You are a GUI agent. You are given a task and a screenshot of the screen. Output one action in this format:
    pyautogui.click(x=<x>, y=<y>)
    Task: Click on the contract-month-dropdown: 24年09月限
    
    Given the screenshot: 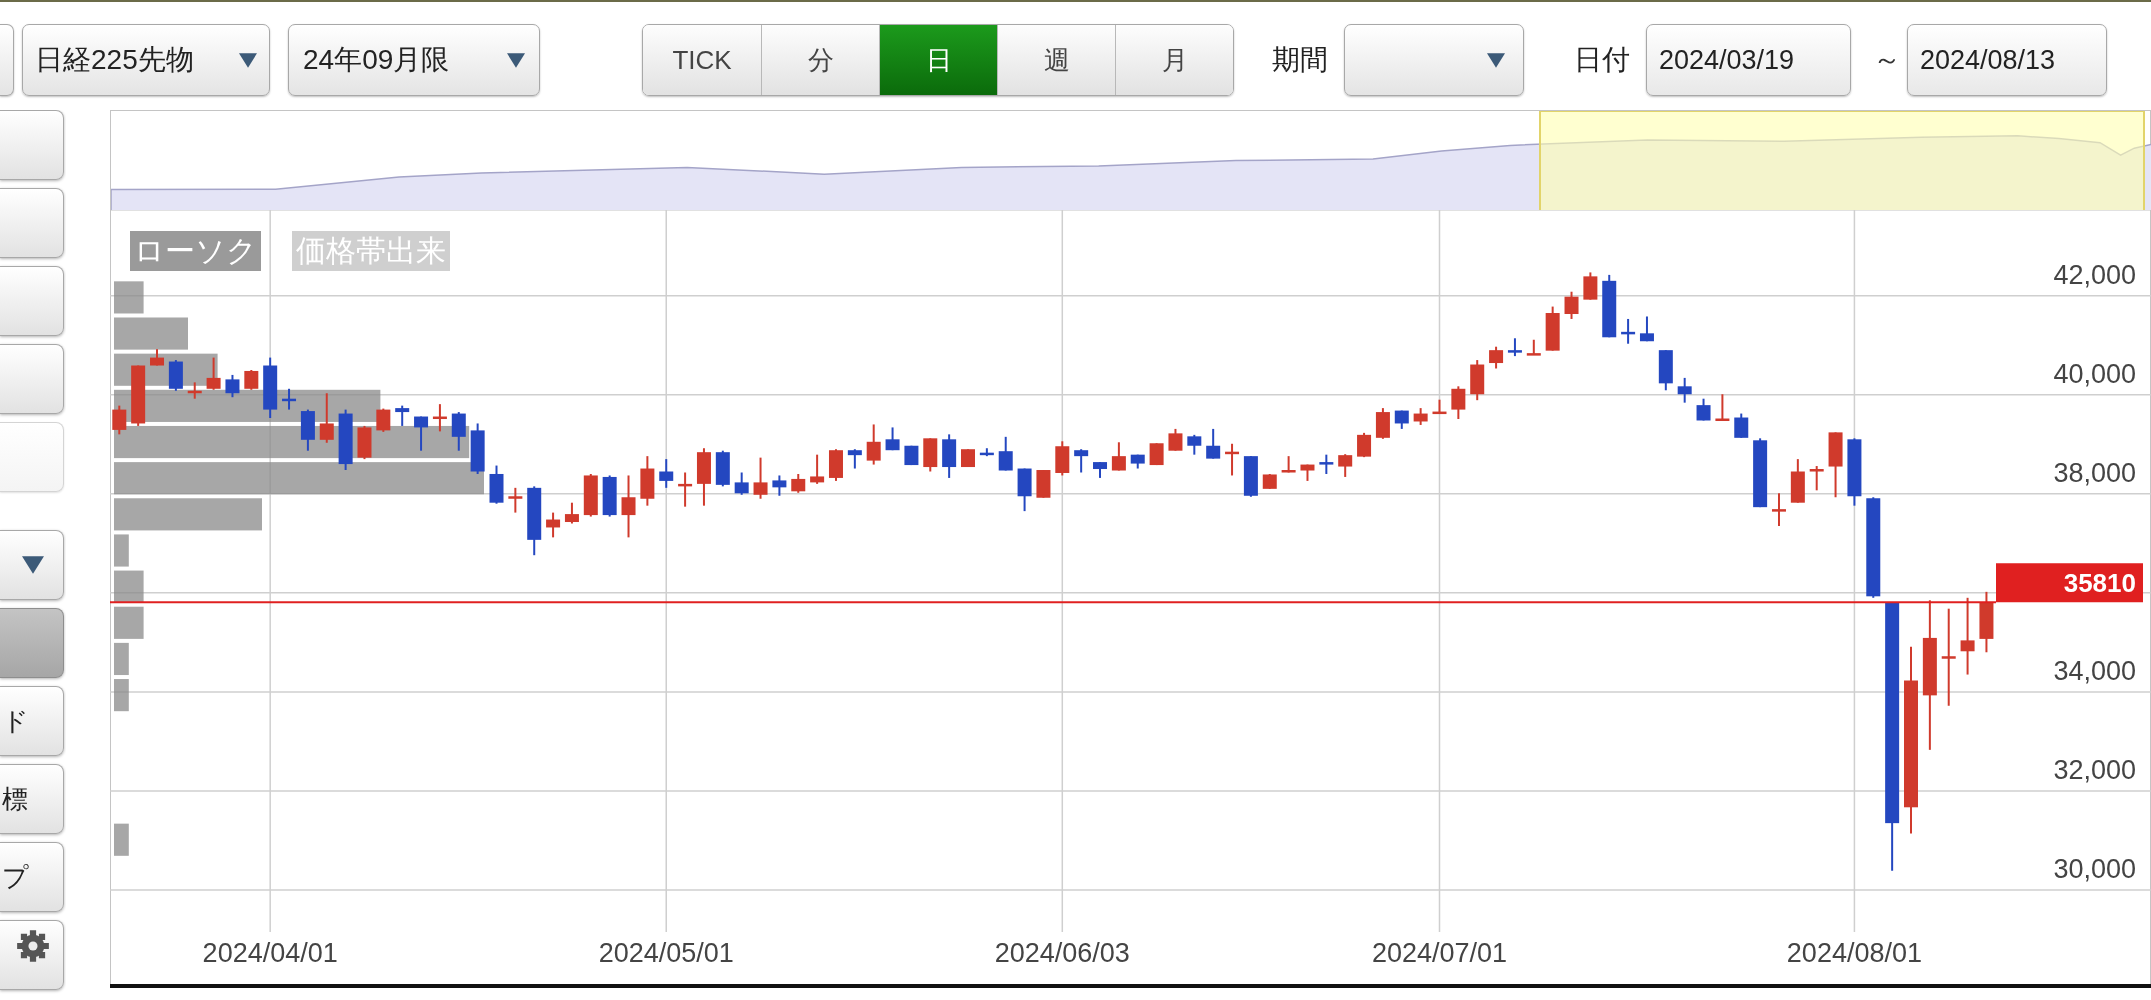 What is the action you would take?
    pyautogui.click(x=414, y=60)
    